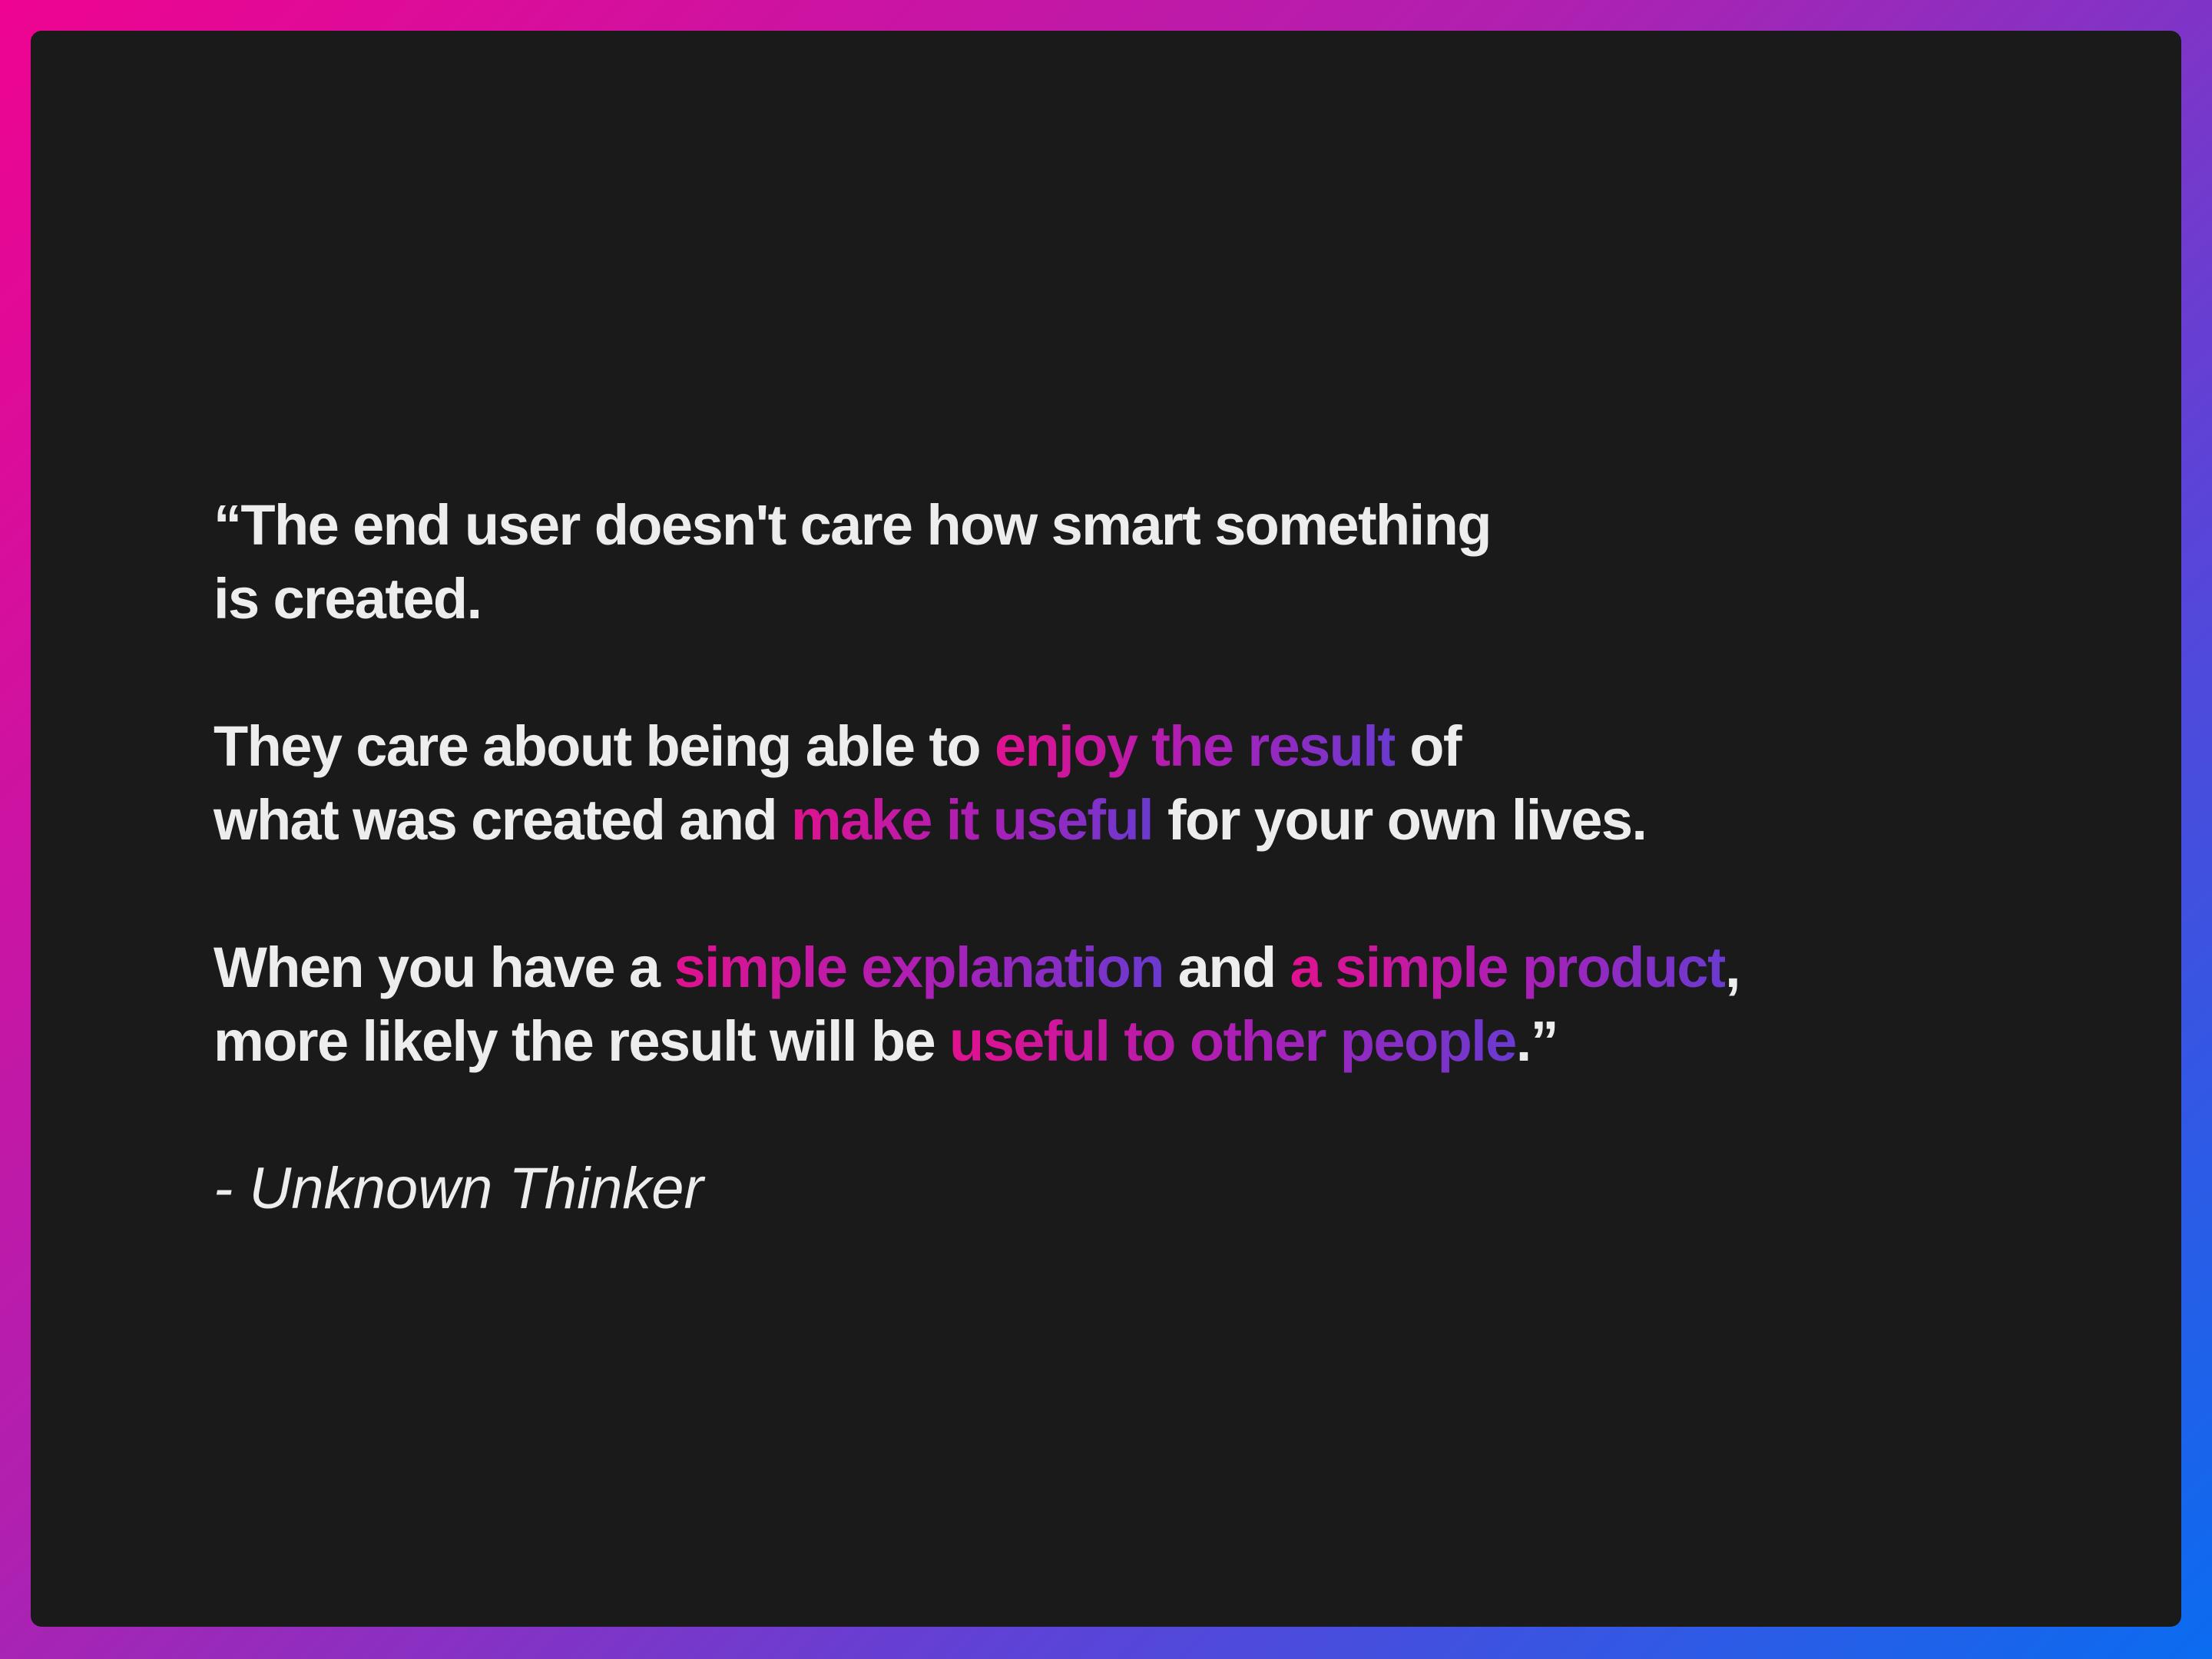  Describe the element at coordinates (503, 820) in the screenshot. I see `quote-text: what was created and` at that location.